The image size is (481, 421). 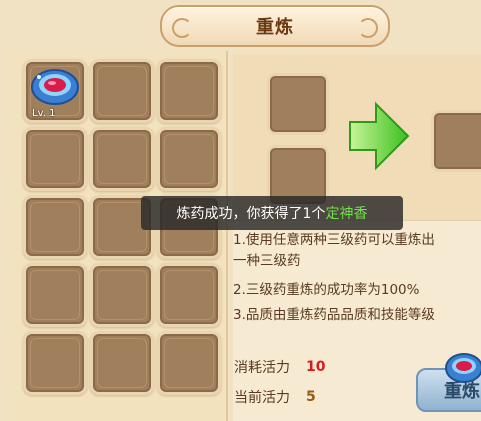 I want to click on current-vitality-label: 当前活力, so click(x=262, y=398).